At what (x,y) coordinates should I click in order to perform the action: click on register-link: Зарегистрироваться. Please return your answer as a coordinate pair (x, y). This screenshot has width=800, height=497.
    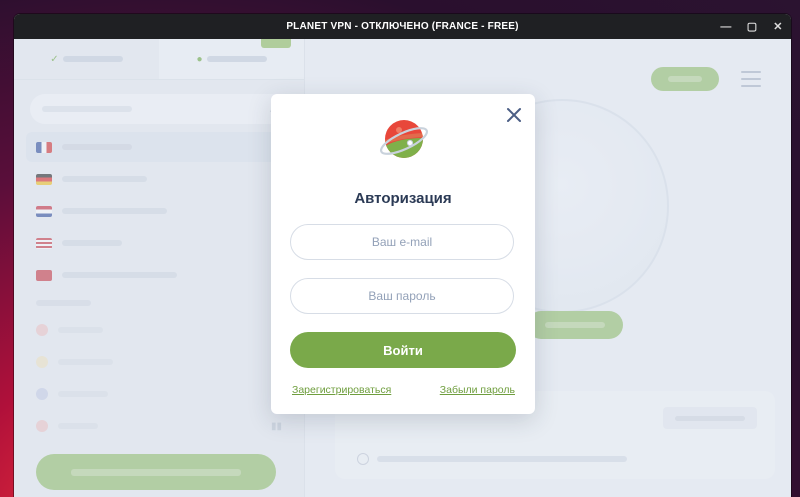
    Looking at the image, I should click on (341, 390).